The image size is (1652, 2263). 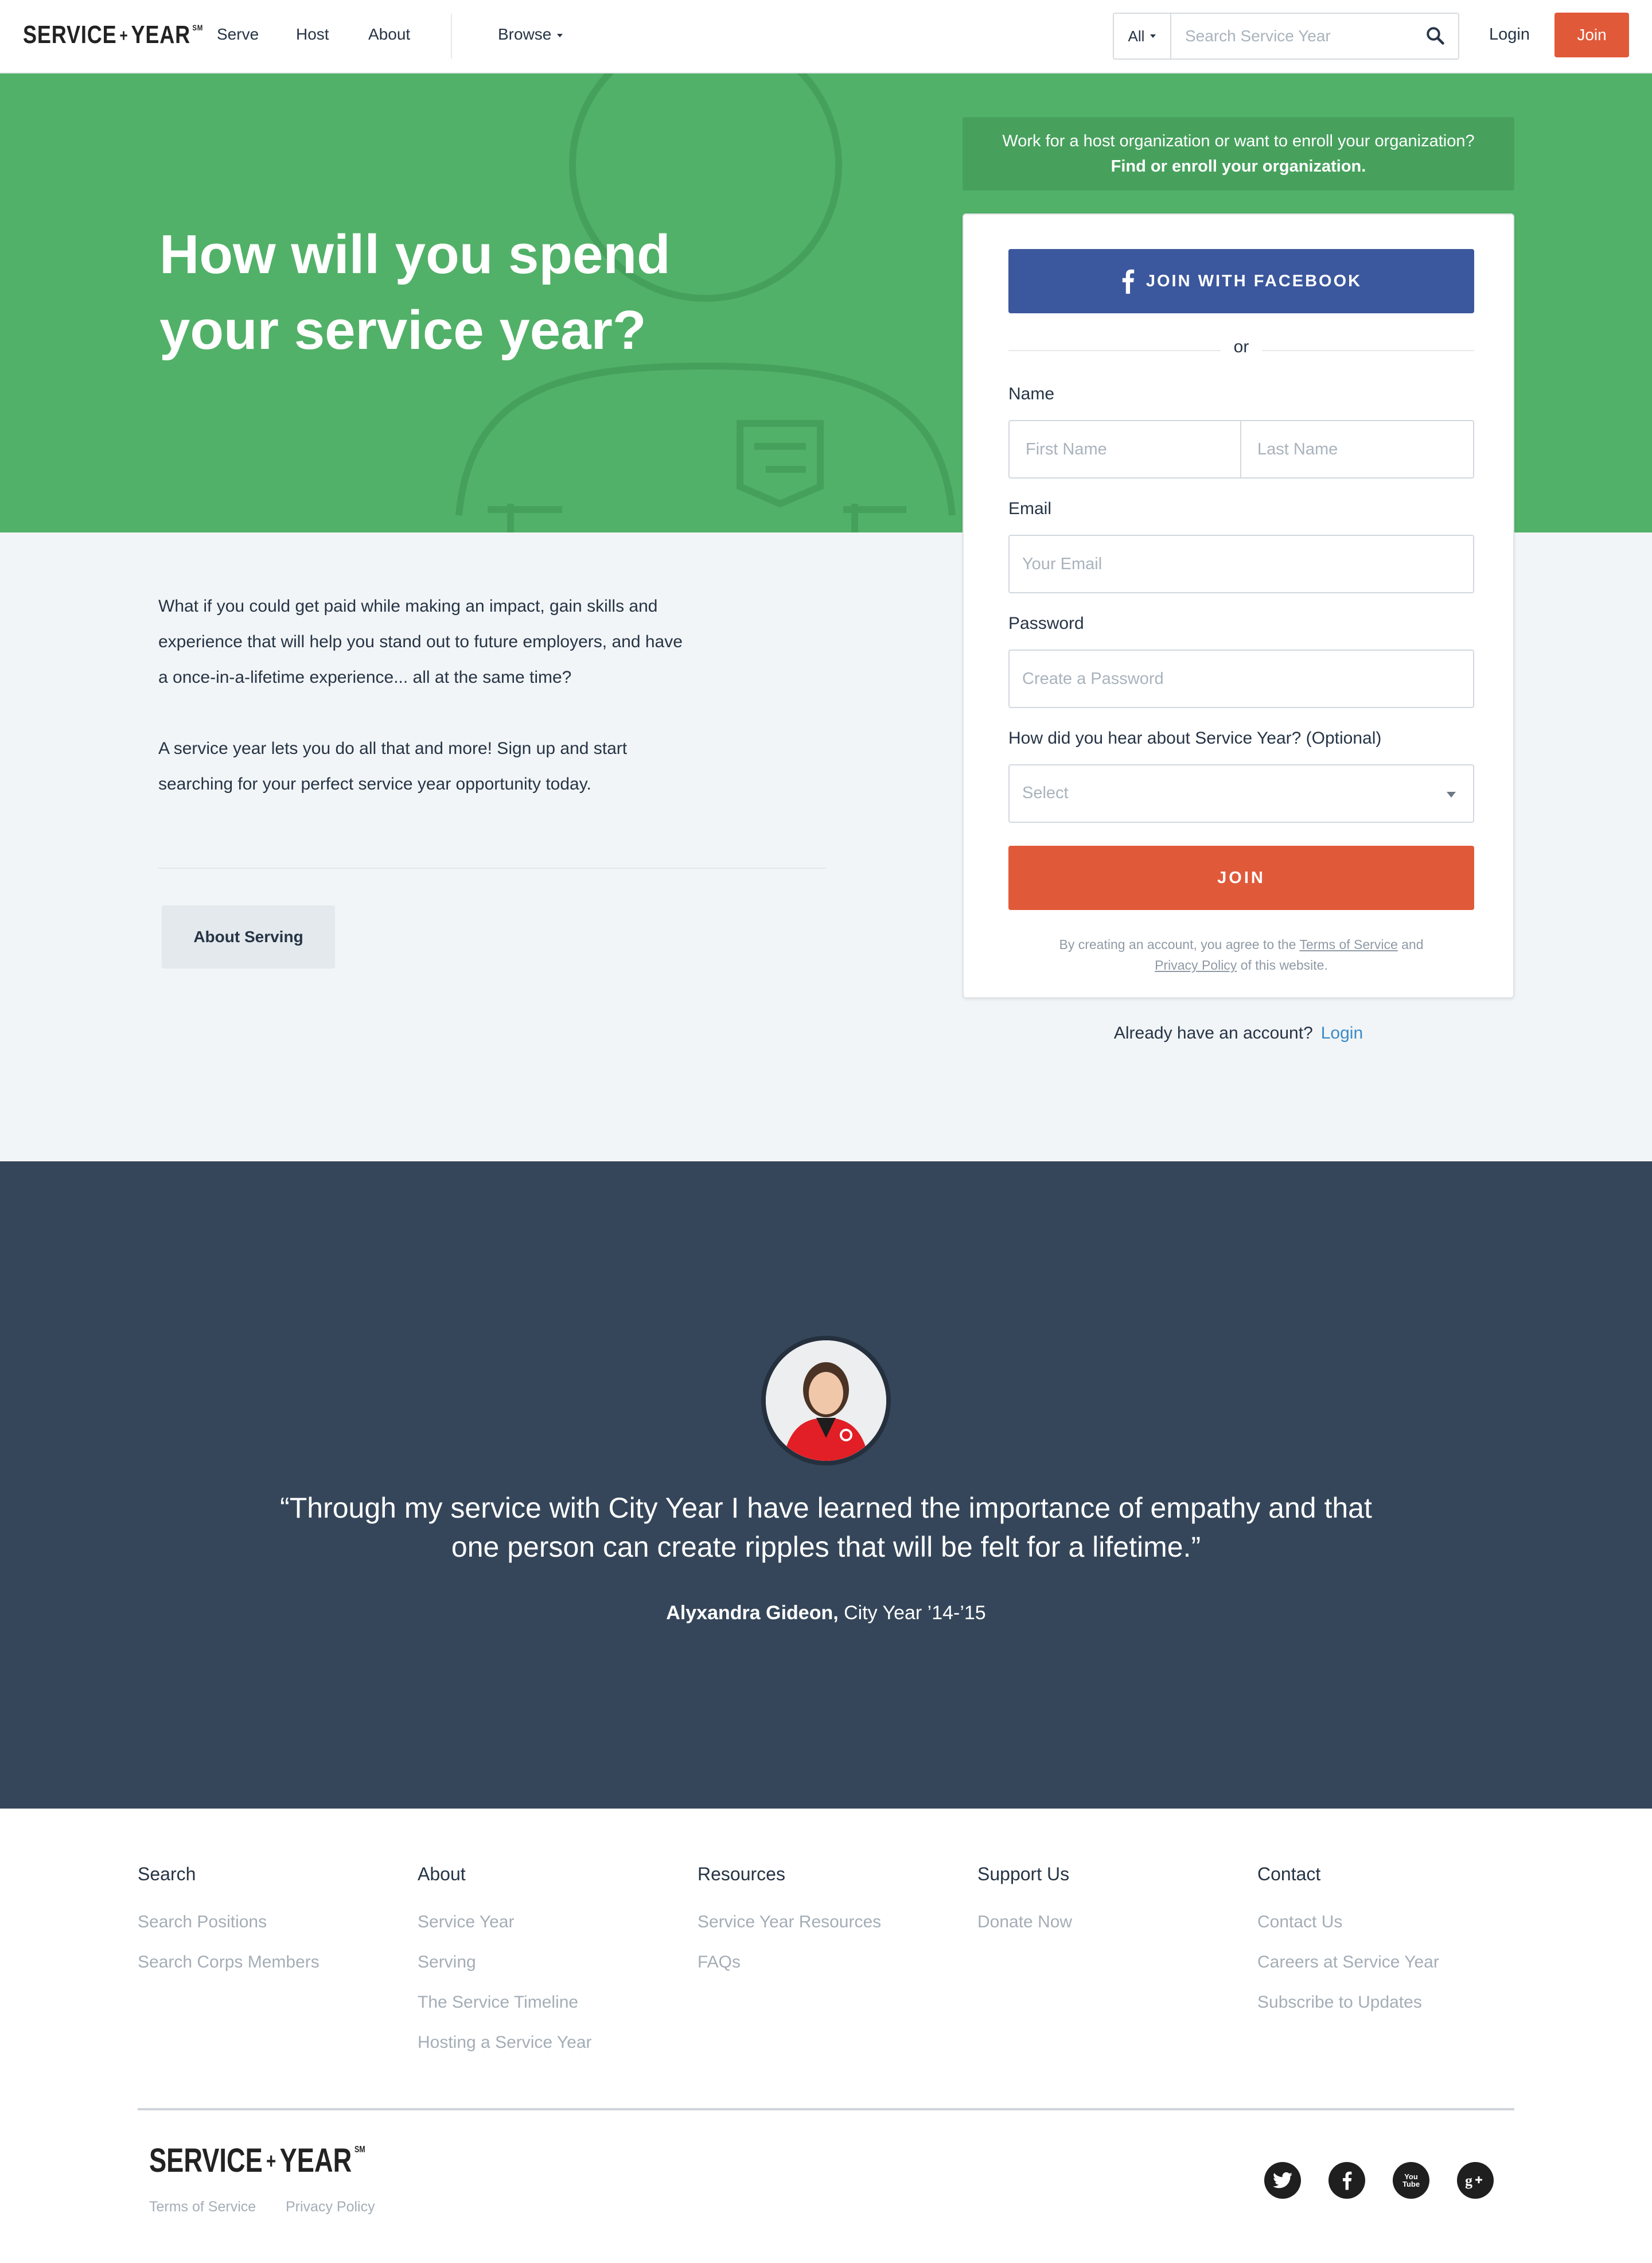 What do you see at coordinates (530, 34) in the screenshot?
I see `nav-browse-dropdown: Browse` at bounding box center [530, 34].